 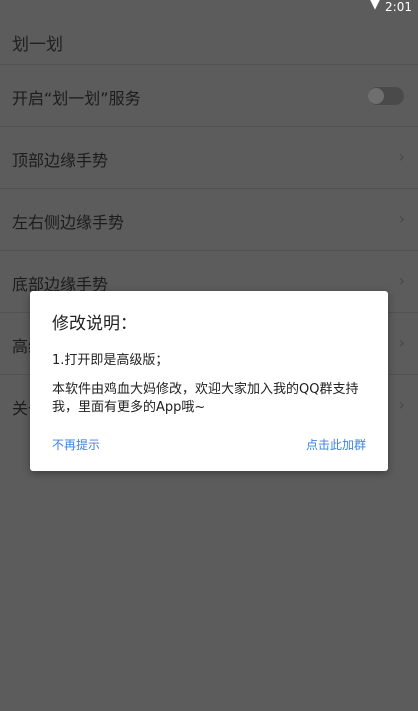 I want to click on setting-label: 左右侧边缘手势, so click(x=68, y=222).